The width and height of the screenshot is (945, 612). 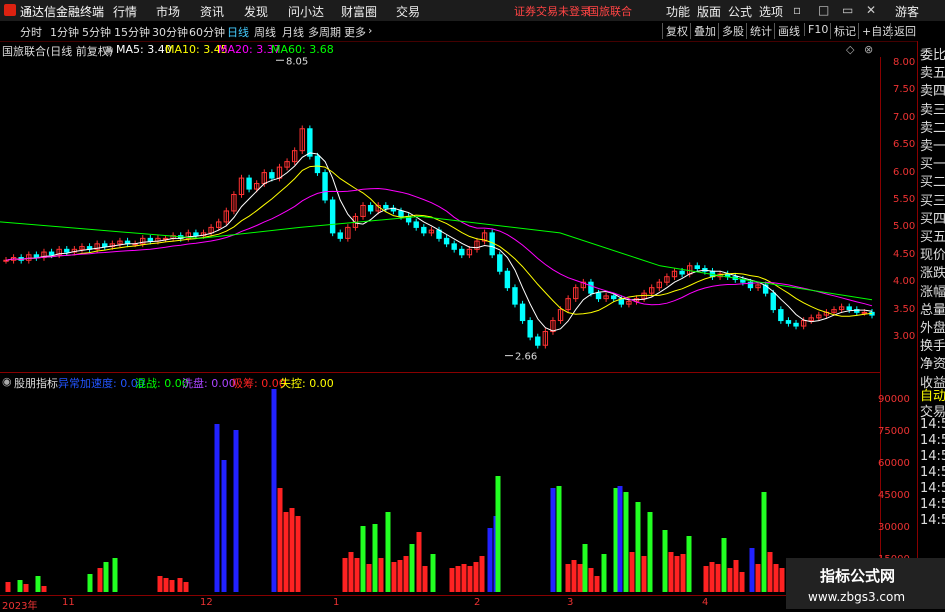 I want to click on menu-functions: 功能, so click(x=678, y=11).